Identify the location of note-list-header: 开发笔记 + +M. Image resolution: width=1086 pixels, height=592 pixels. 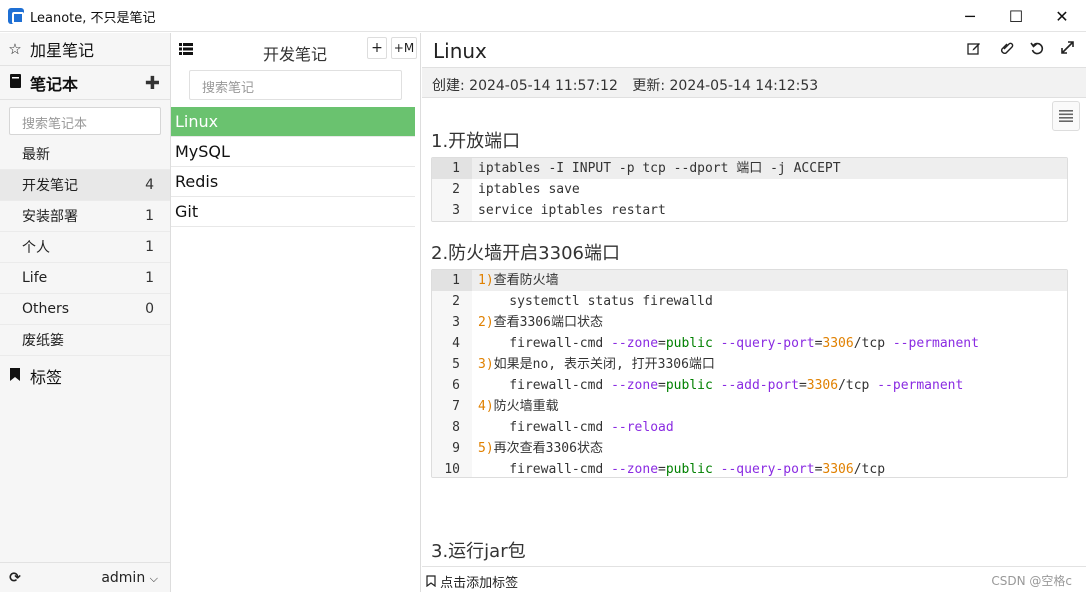
(295, 49).